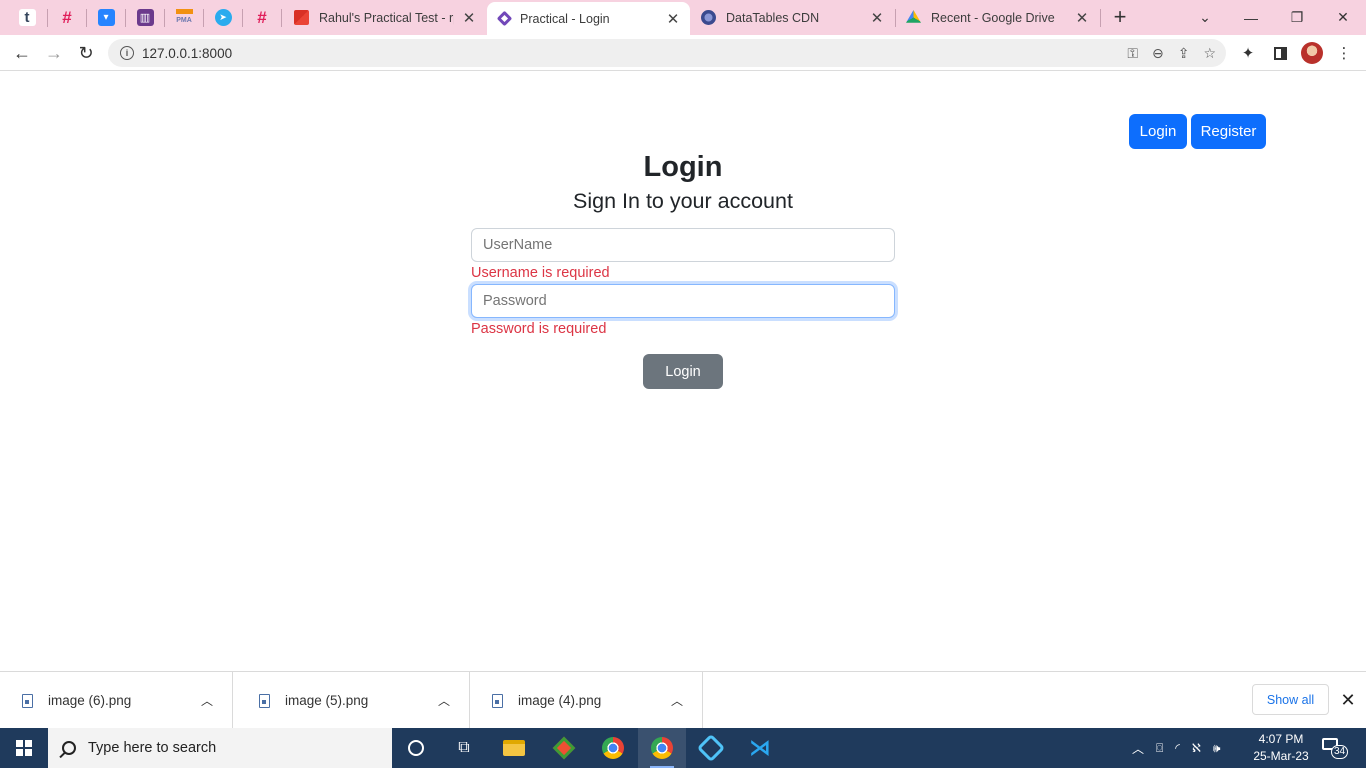 The width and height of the screenshot is (1366, 768). I want to click on forward-button: →, so click(54, 53).